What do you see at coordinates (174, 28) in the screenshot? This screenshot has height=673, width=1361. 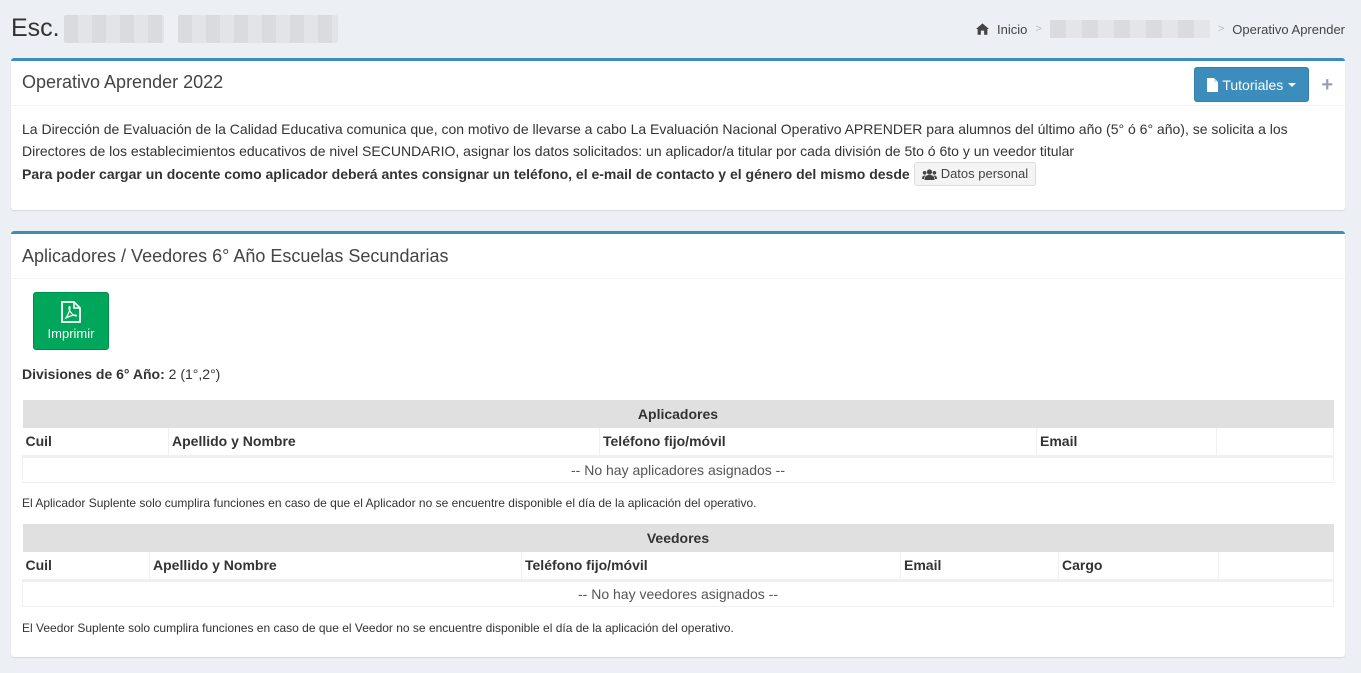 I see `page-title: Esc.` at bounding box center [174, 28].